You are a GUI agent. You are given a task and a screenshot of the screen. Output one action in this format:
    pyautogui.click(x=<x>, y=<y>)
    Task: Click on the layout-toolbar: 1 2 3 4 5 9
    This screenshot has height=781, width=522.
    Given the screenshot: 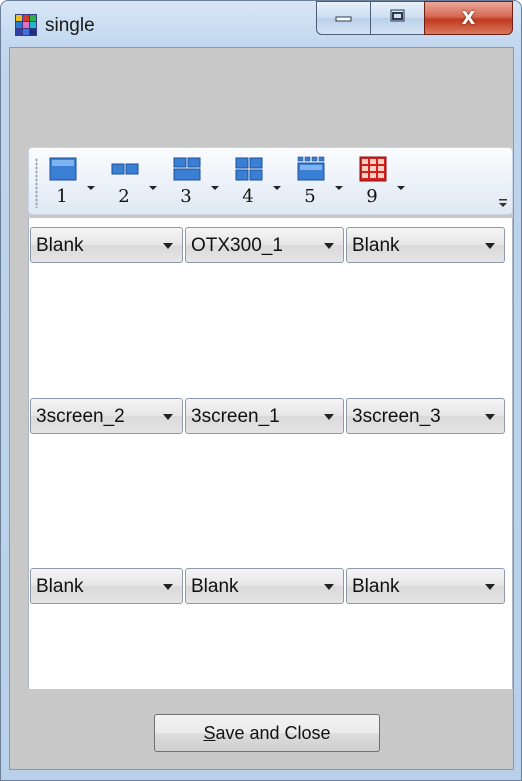 What is the action you would take?
    pyautogui.click(x=270, y=181)
    